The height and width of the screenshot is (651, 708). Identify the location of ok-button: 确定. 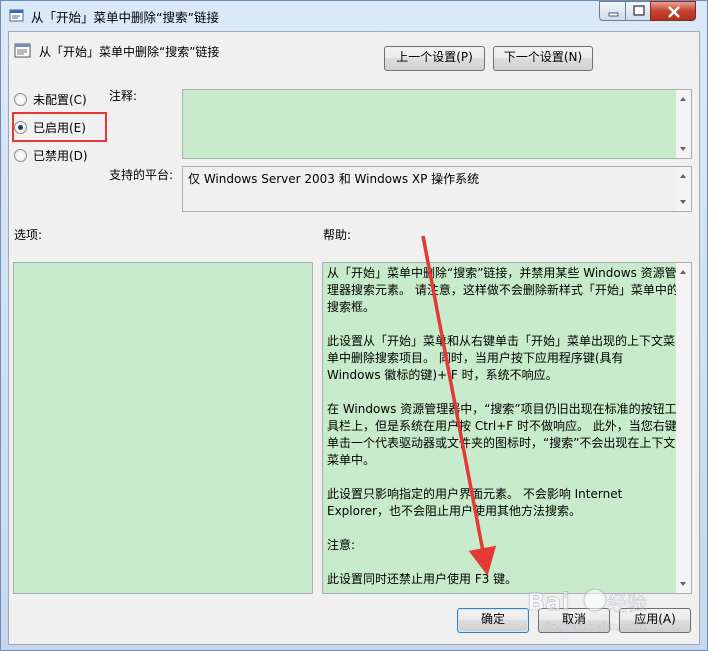
(493, 620).